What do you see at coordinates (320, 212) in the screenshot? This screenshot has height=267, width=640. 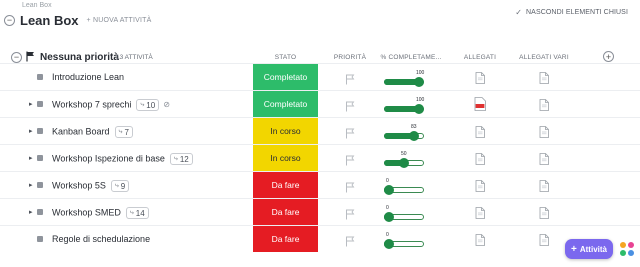 I see `task-row: ▸ Workshop SMED ⤷ 14 Da fare 0` at bounding box center [320, 212].